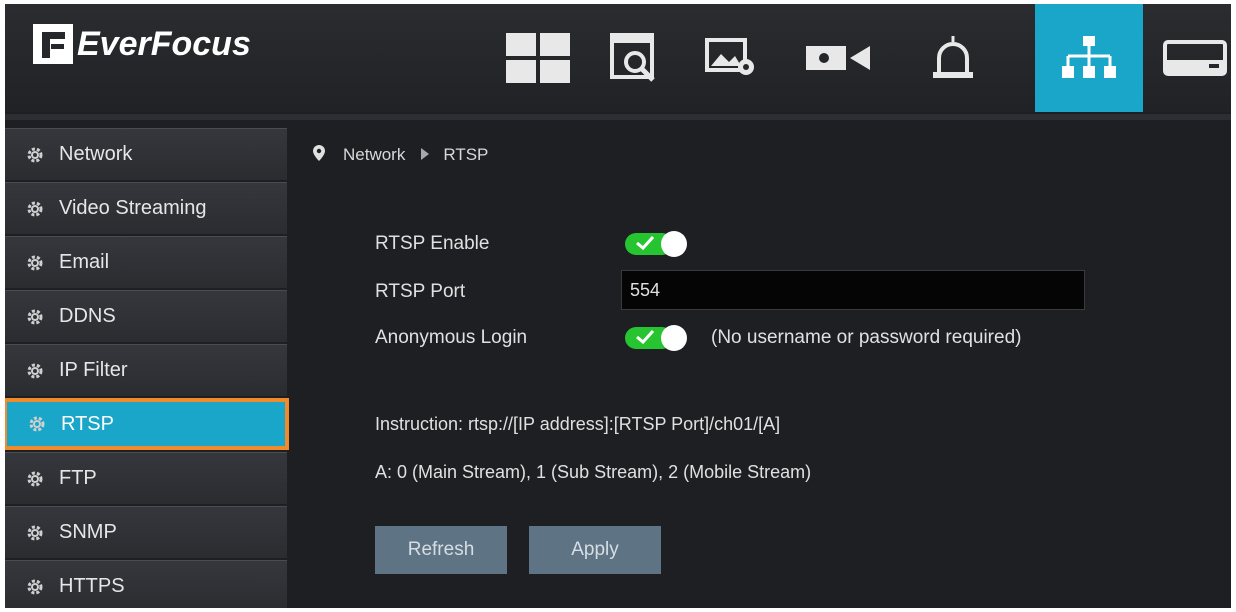  I want to click on breadcrumb-arrow-icon, so click(425, 155).